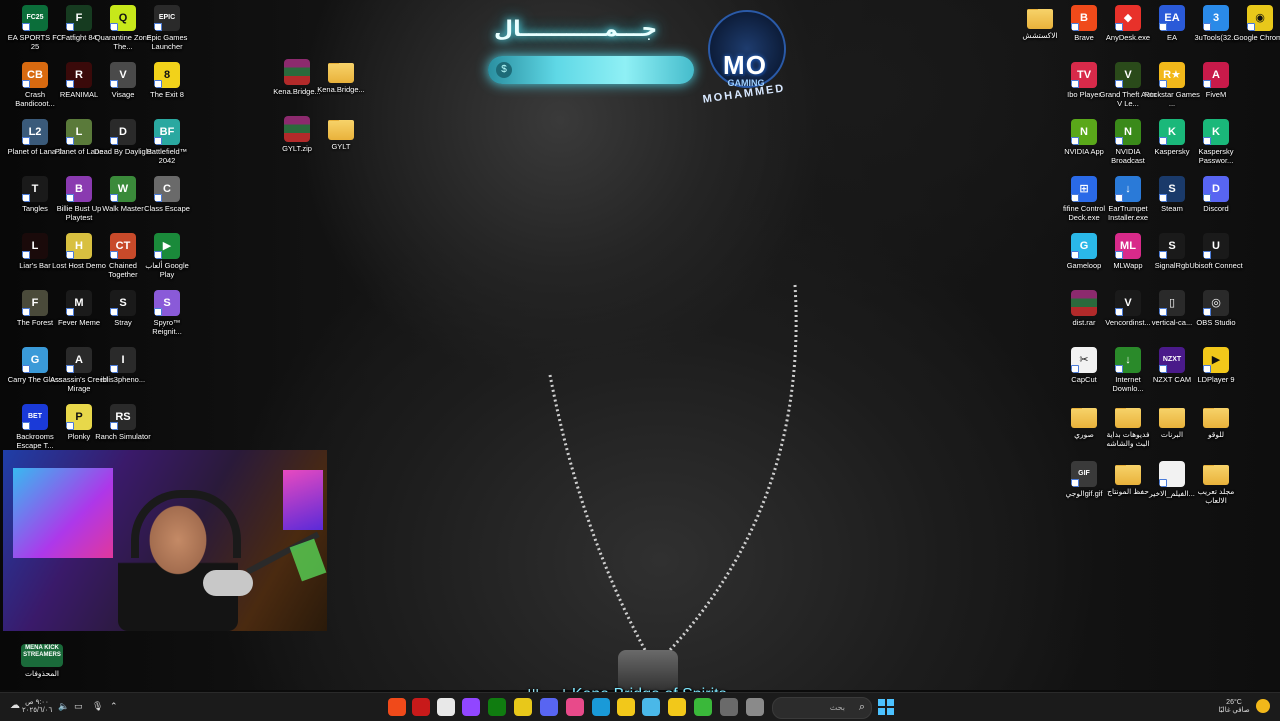  What do you see at coordinates (523, 707) in the screenshot?
I see `chrome-taskbar-icon` at bounding box center [523, 707].